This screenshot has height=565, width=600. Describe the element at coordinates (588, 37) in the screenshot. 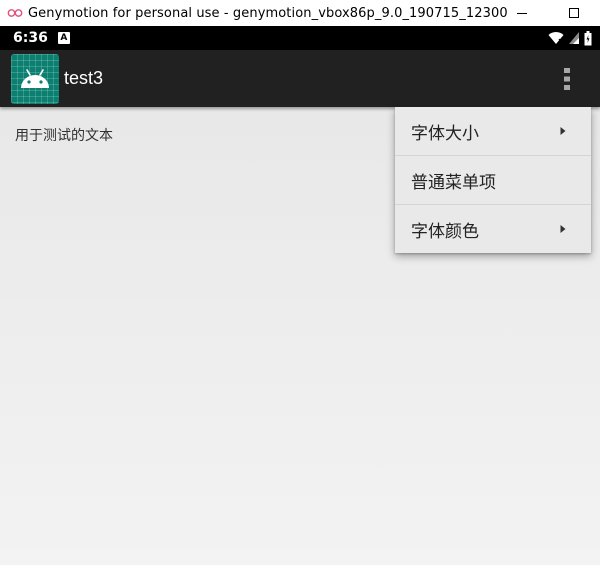

I see `battery-icon` at that location.